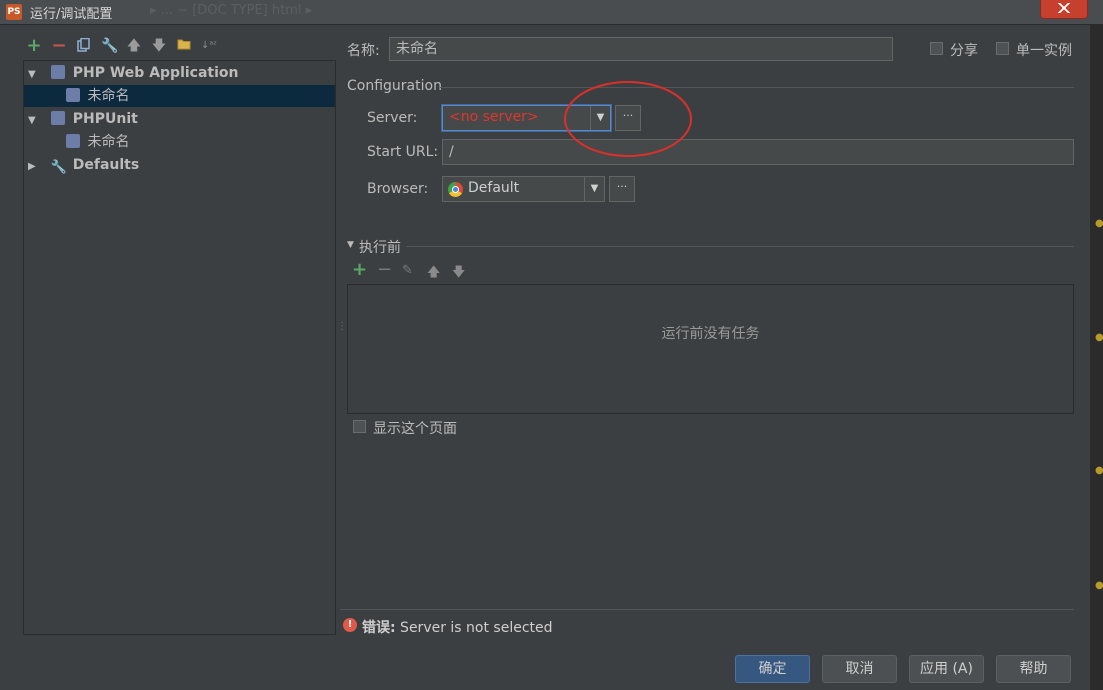 This screenshot has width=1103, height=690. Describe the element at coordinates (134, 46) in the screenshot. I see `move-up-icon: 🡅` at that location.